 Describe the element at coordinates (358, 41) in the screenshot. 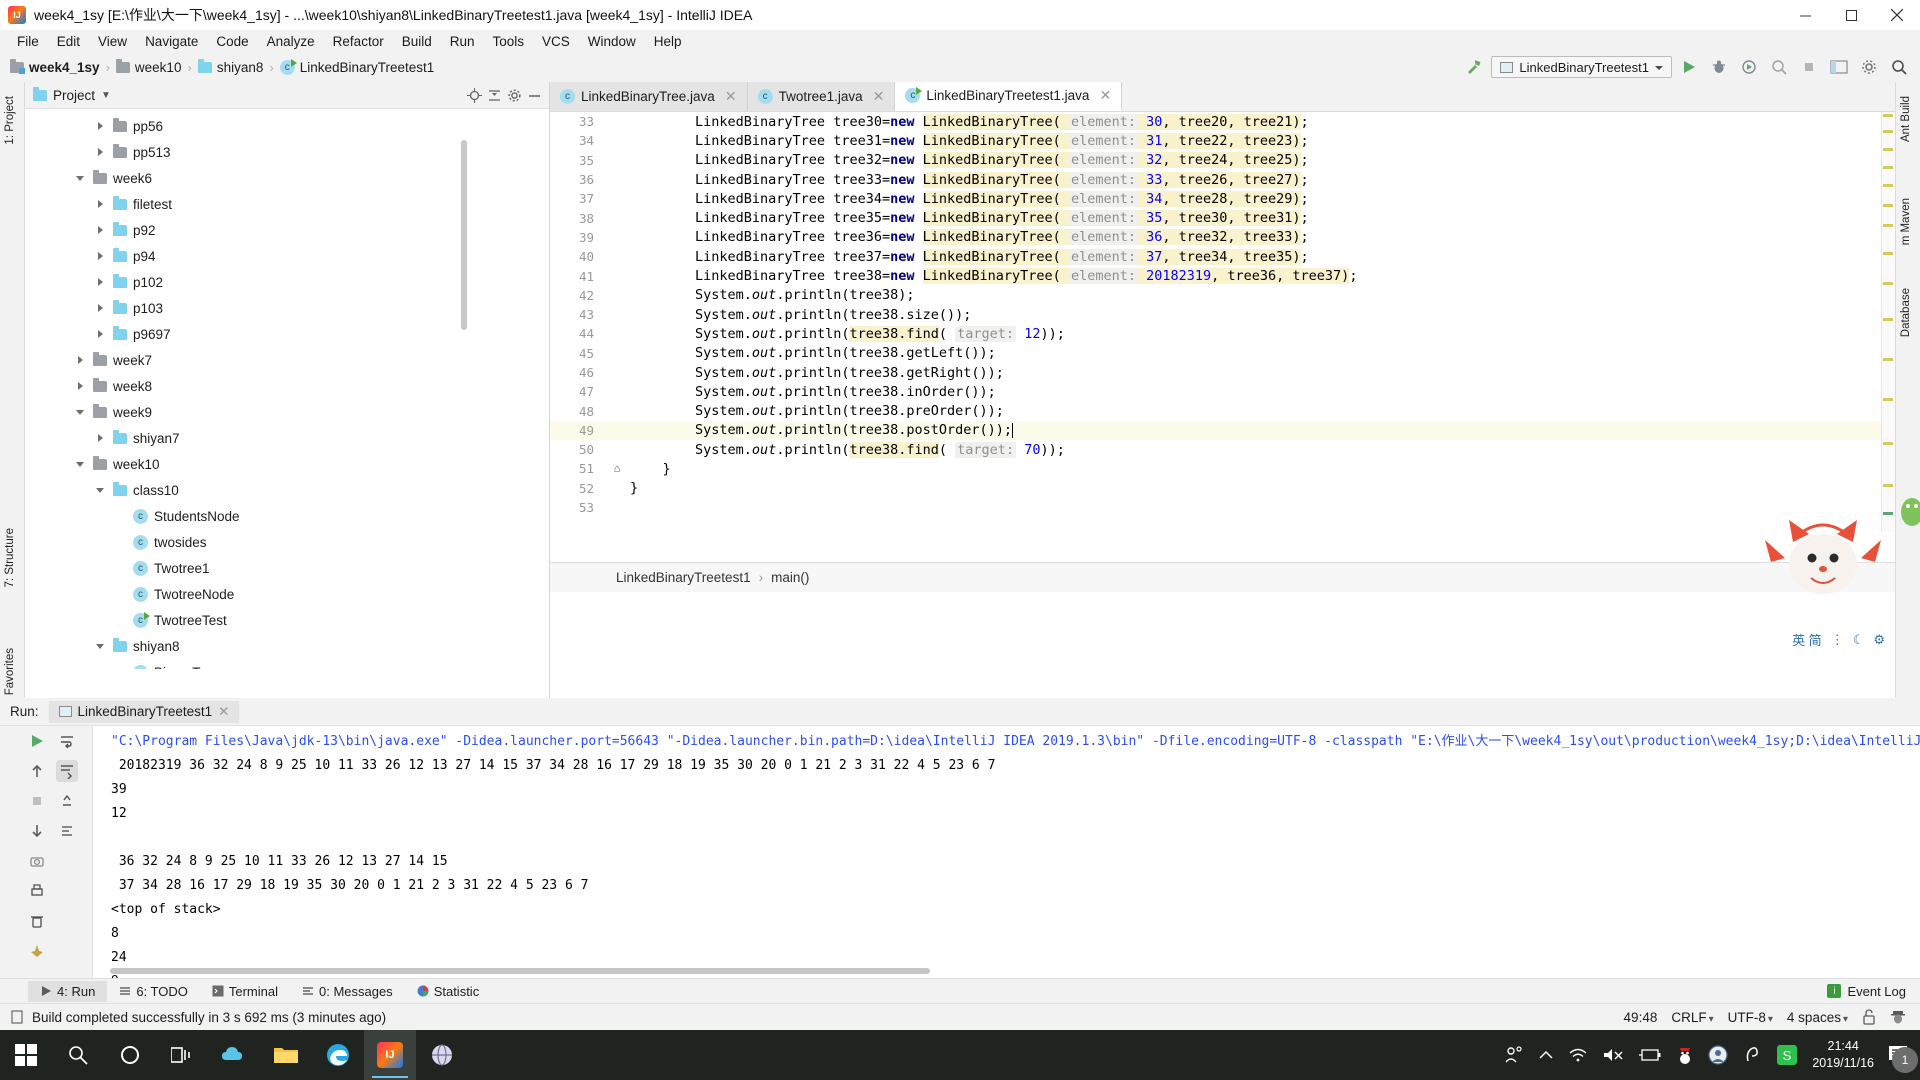

I see `menu-refactor: Refactor` at that location.